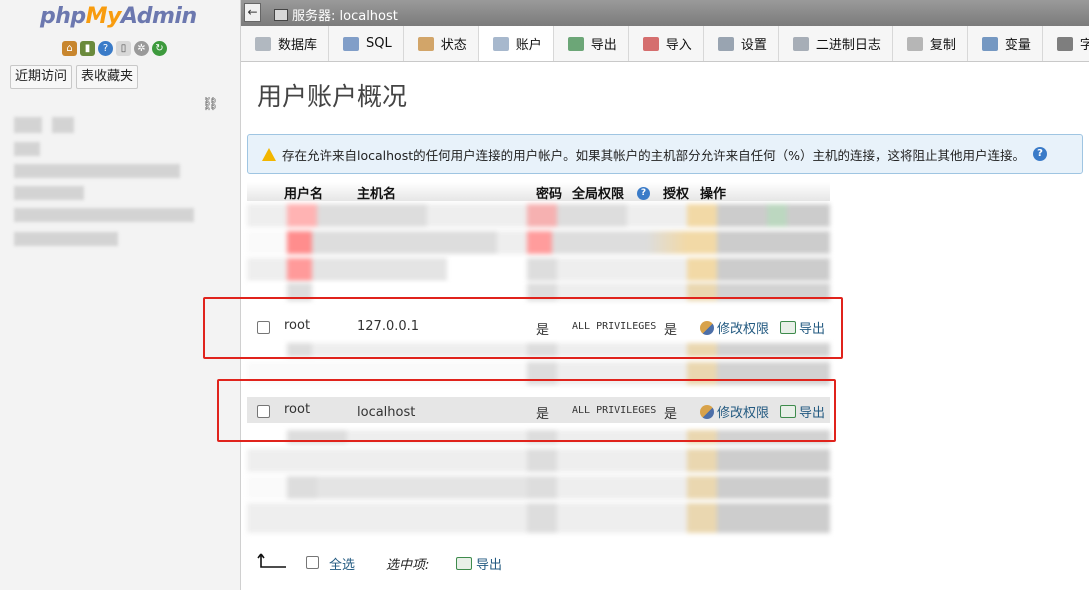  Describe the element at coordinates (528, 45) in the screenshot. I see `tab-label: 账户` at that location.